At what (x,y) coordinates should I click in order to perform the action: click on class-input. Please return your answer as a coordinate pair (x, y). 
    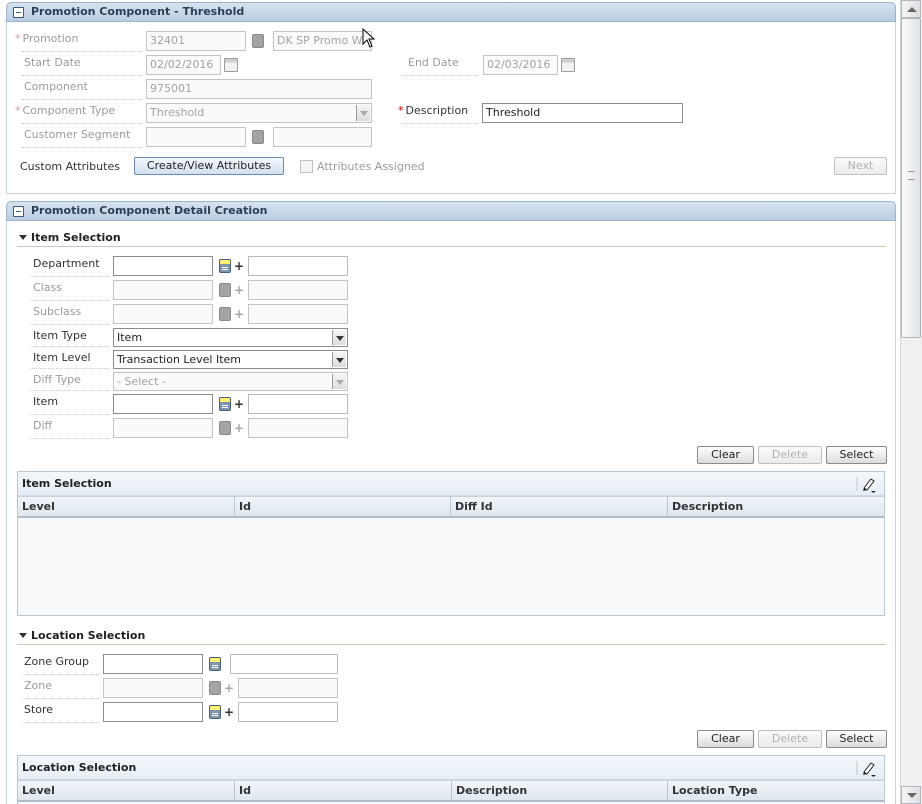
    Looking at the image, I should click on (163, 290).